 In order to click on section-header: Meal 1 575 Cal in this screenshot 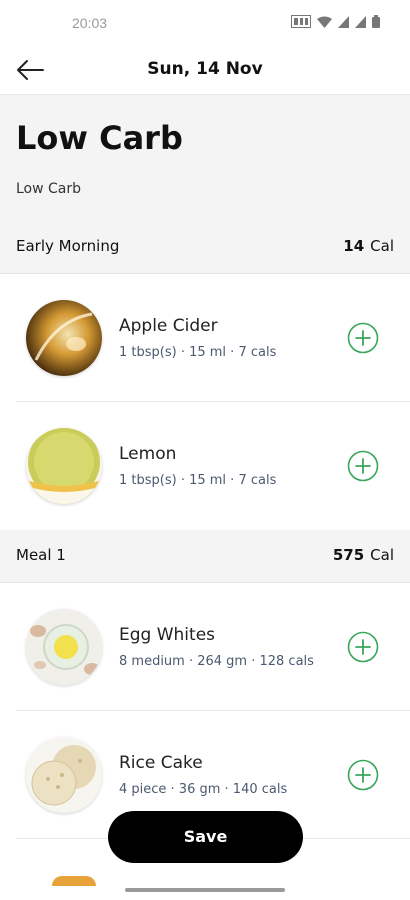, I will do `click(205, 556)`.